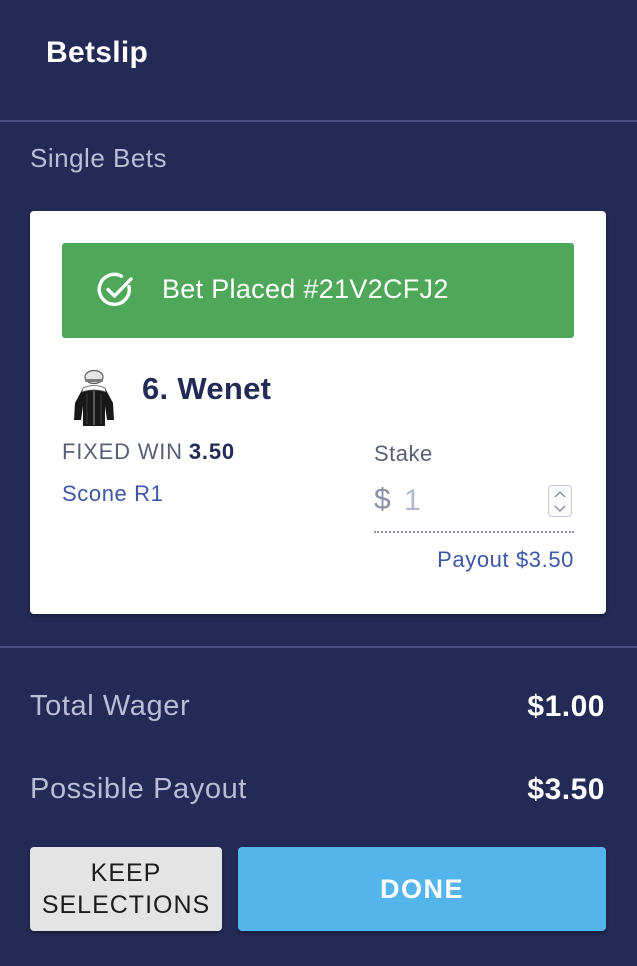 The height and width of the screenshot is (966, 637). Describe the element at coordinates (318, 647) in the screenshot. I see `summary-divider` at that location.